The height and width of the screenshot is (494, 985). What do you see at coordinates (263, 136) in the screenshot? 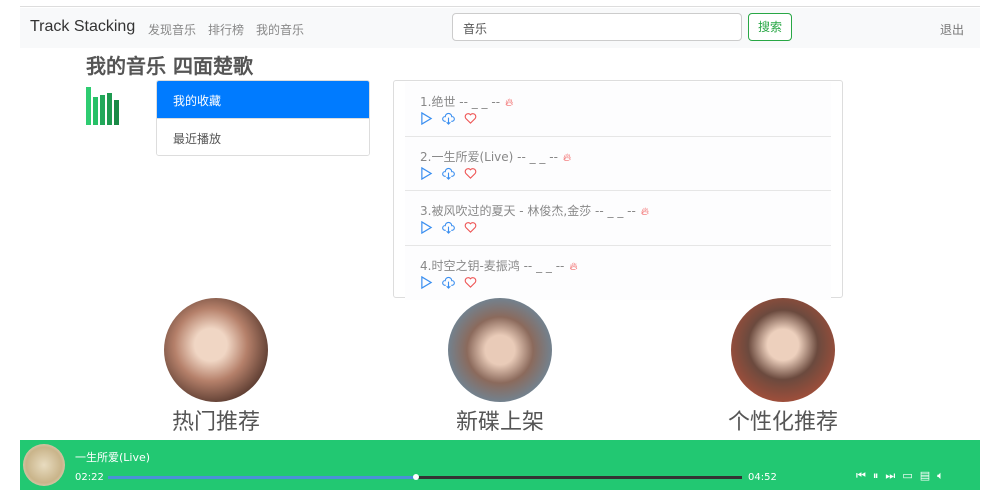
I see `menu-recent: 最近播放` at bounding box center [263, 136].